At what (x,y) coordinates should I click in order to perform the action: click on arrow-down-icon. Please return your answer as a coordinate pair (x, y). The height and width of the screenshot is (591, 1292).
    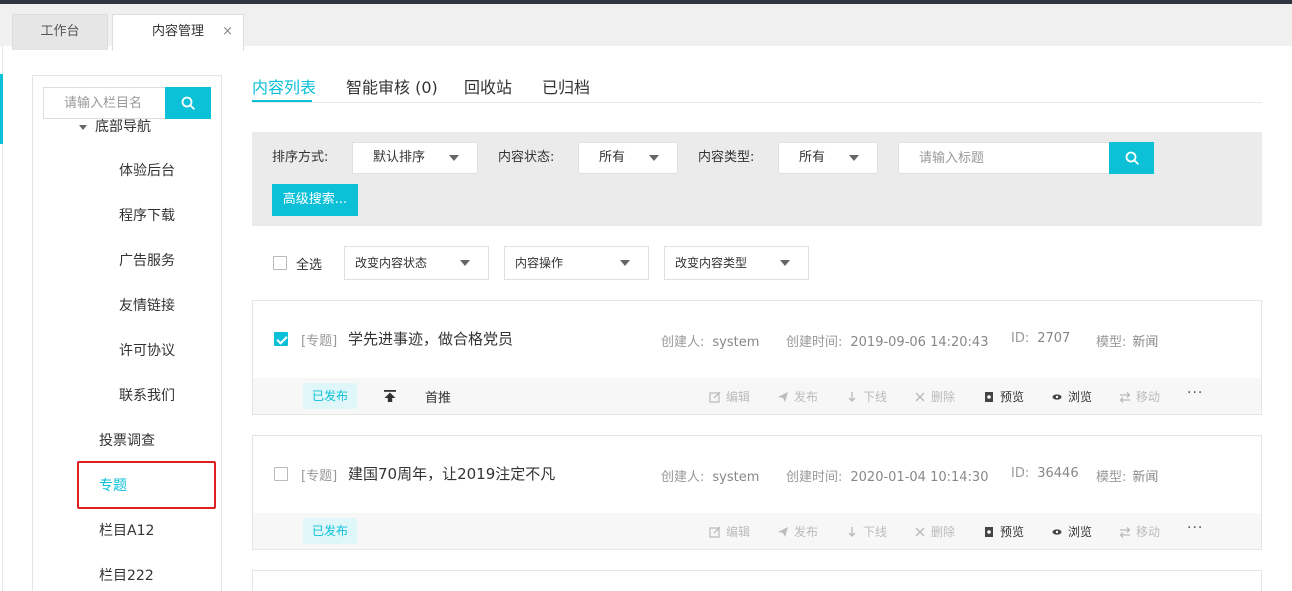
    Looking at the image, I should click on (852, 531).